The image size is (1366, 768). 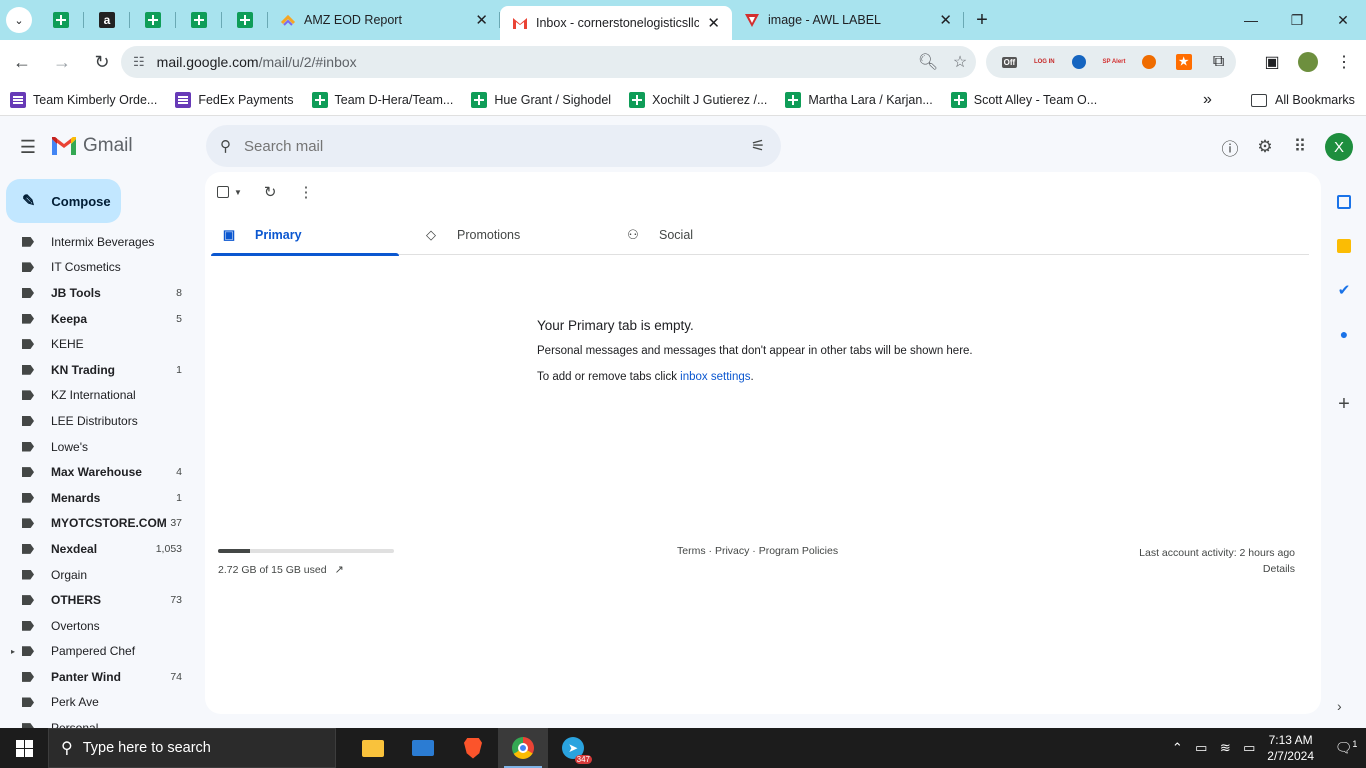 What do you see at coordinates (758, 146) in the screenshot?
I see `search-options-icon: ⚟` at bounding box center [758, 146].